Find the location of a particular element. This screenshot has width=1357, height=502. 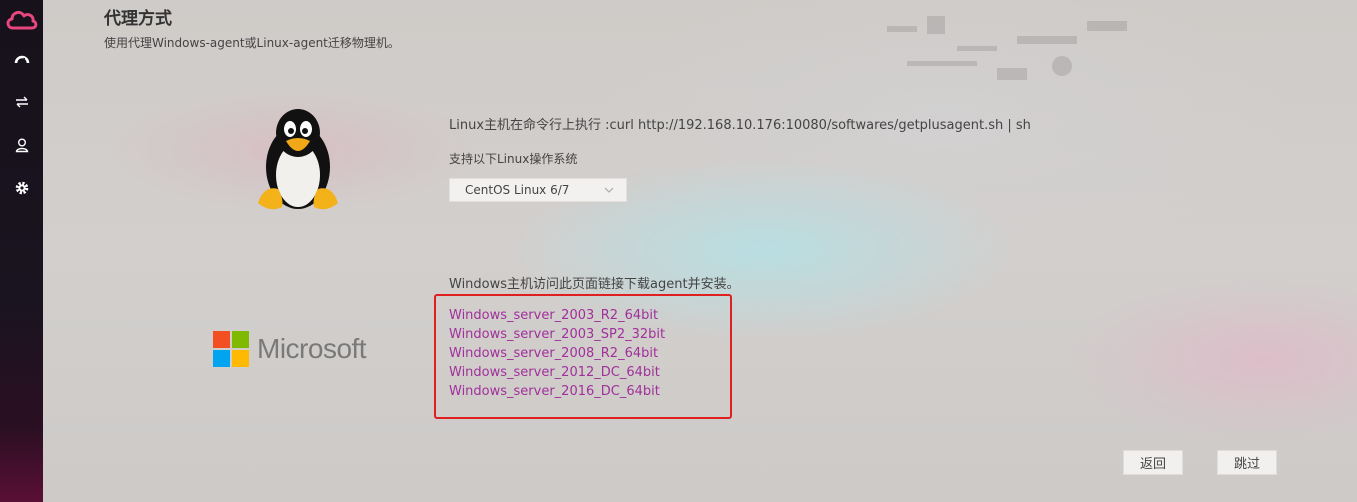

microsoft-logo-text: Microsoft is located at coordinates (312, 348).